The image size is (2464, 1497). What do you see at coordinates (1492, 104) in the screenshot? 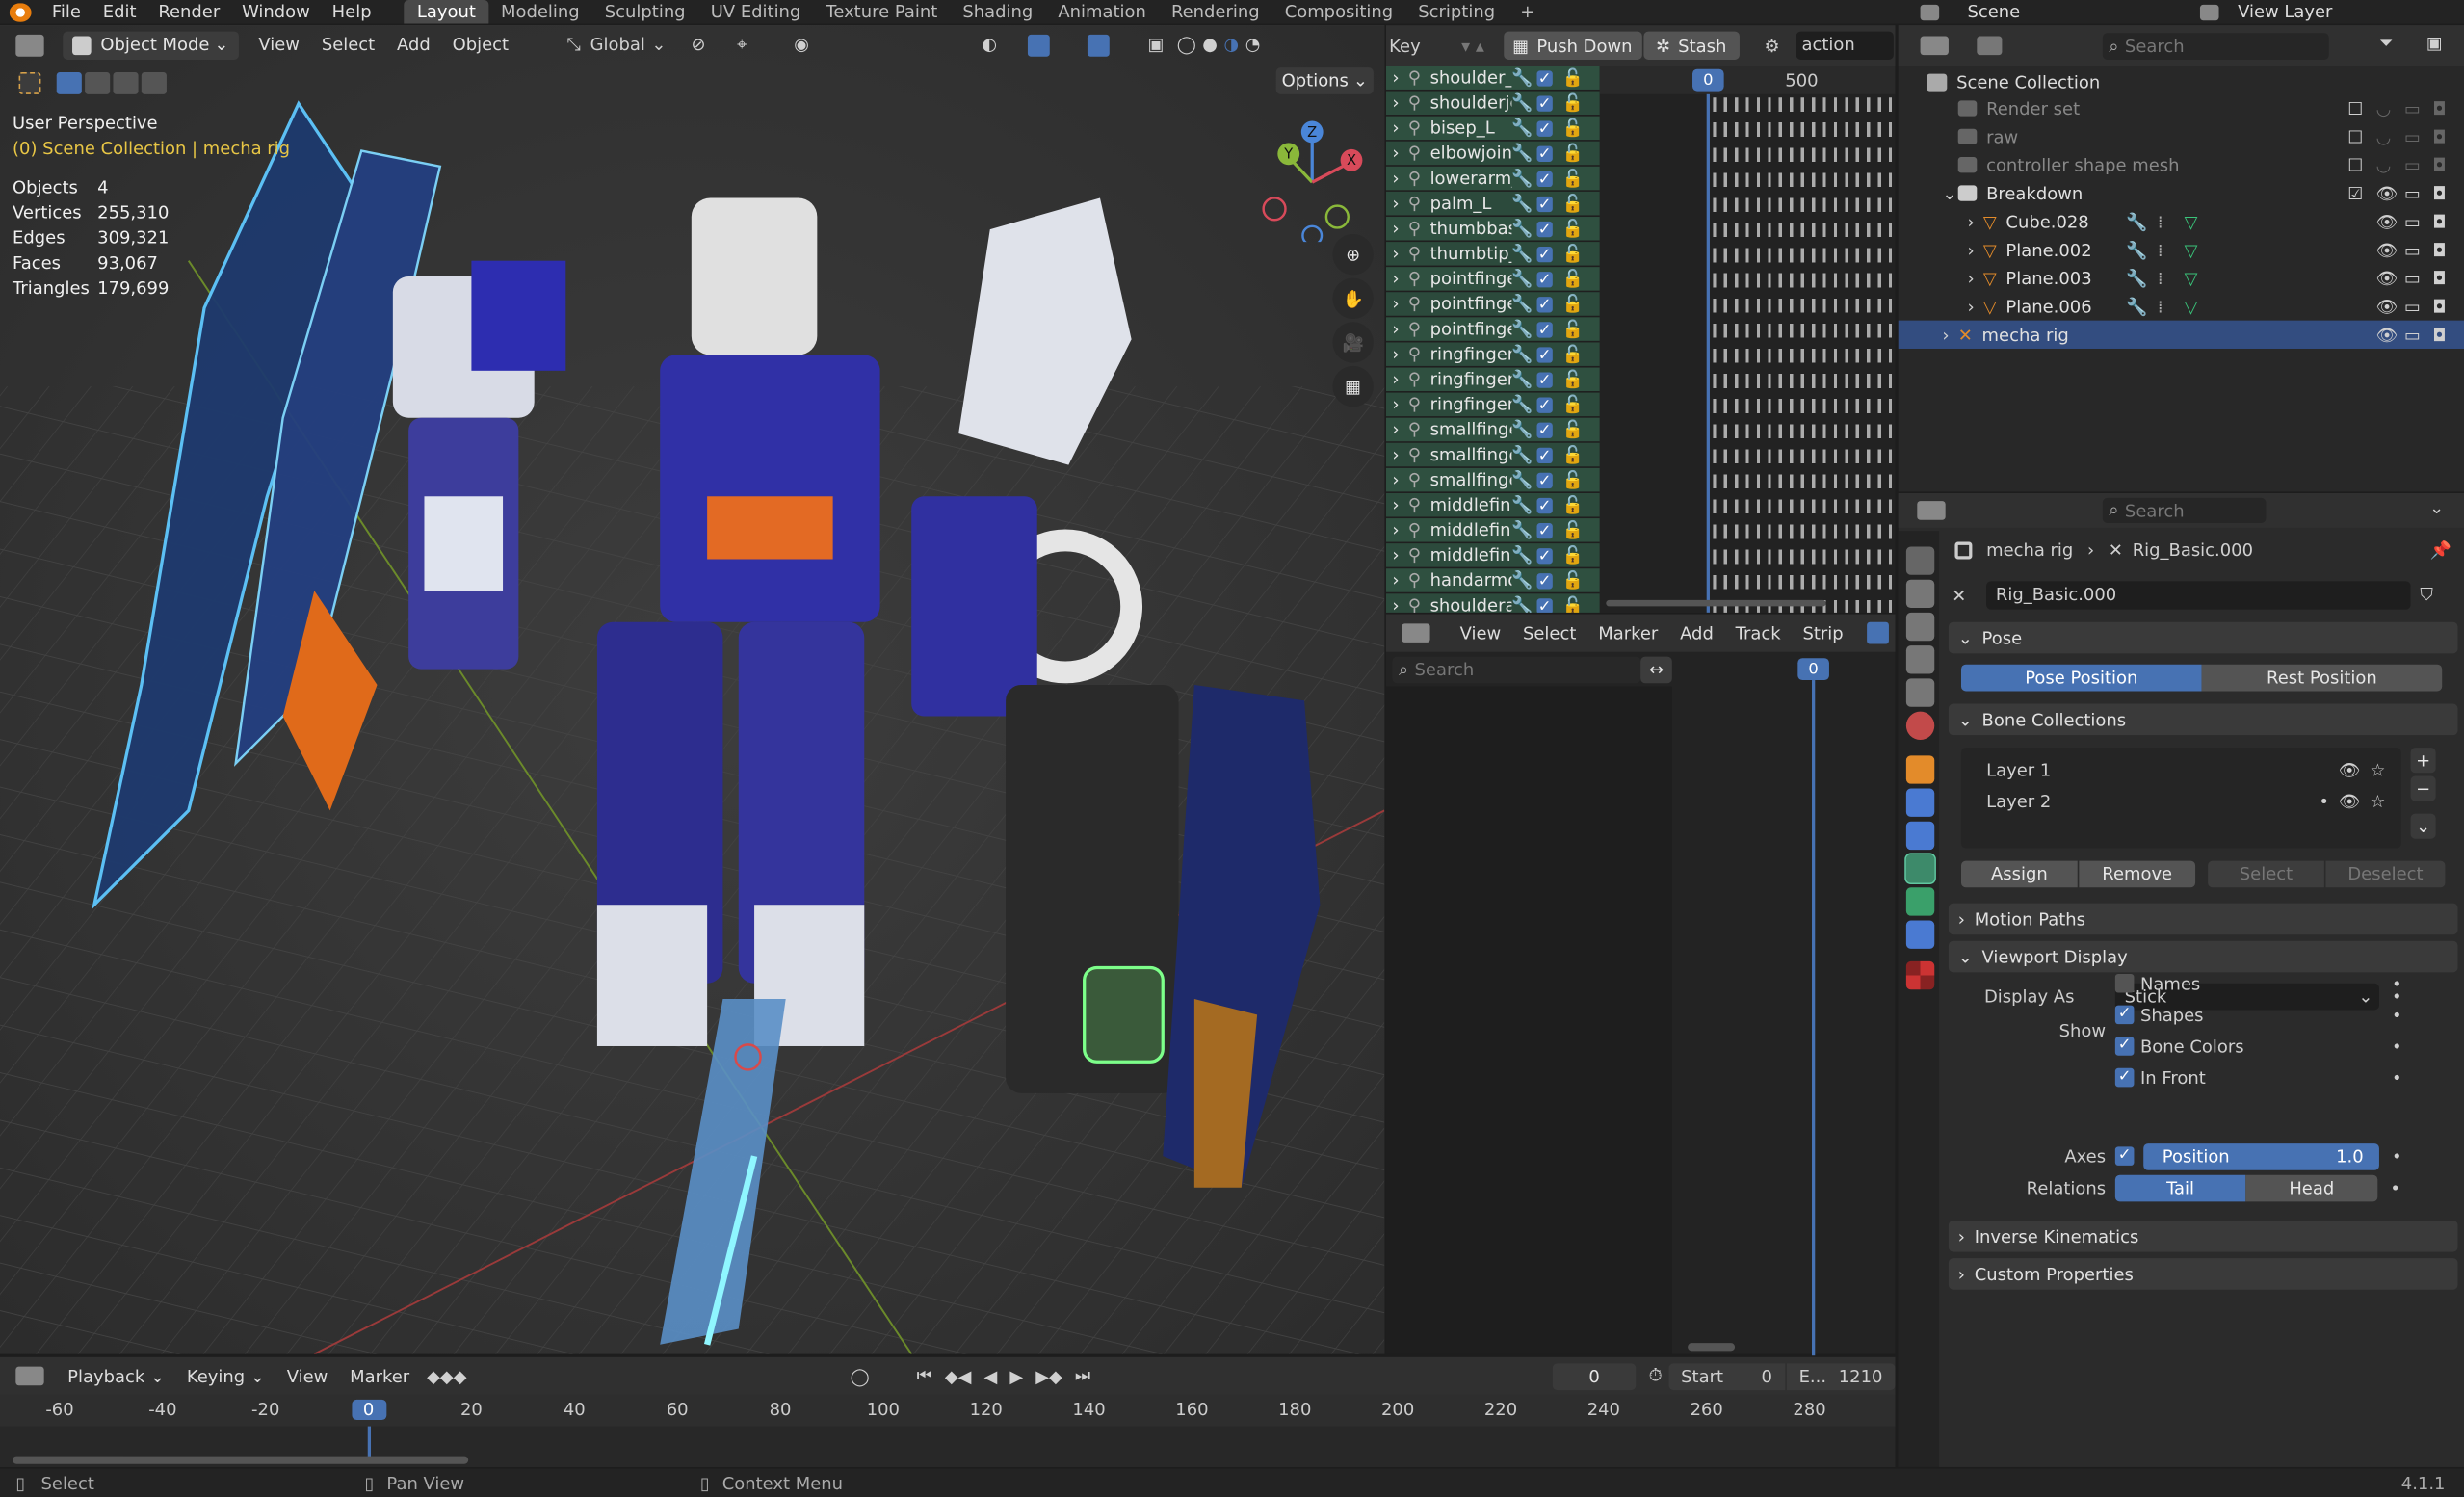
I see `nla-track-row: ›⚲ shoulderjc🔧 🔓` at bounding box center [1492, 104].